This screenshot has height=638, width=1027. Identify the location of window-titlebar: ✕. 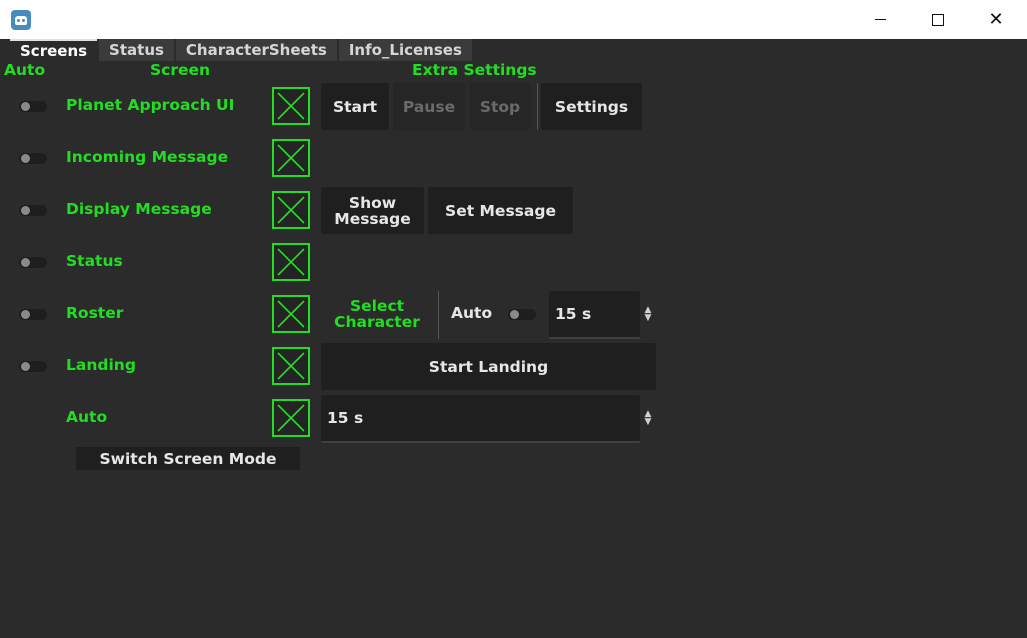
(513, 19).